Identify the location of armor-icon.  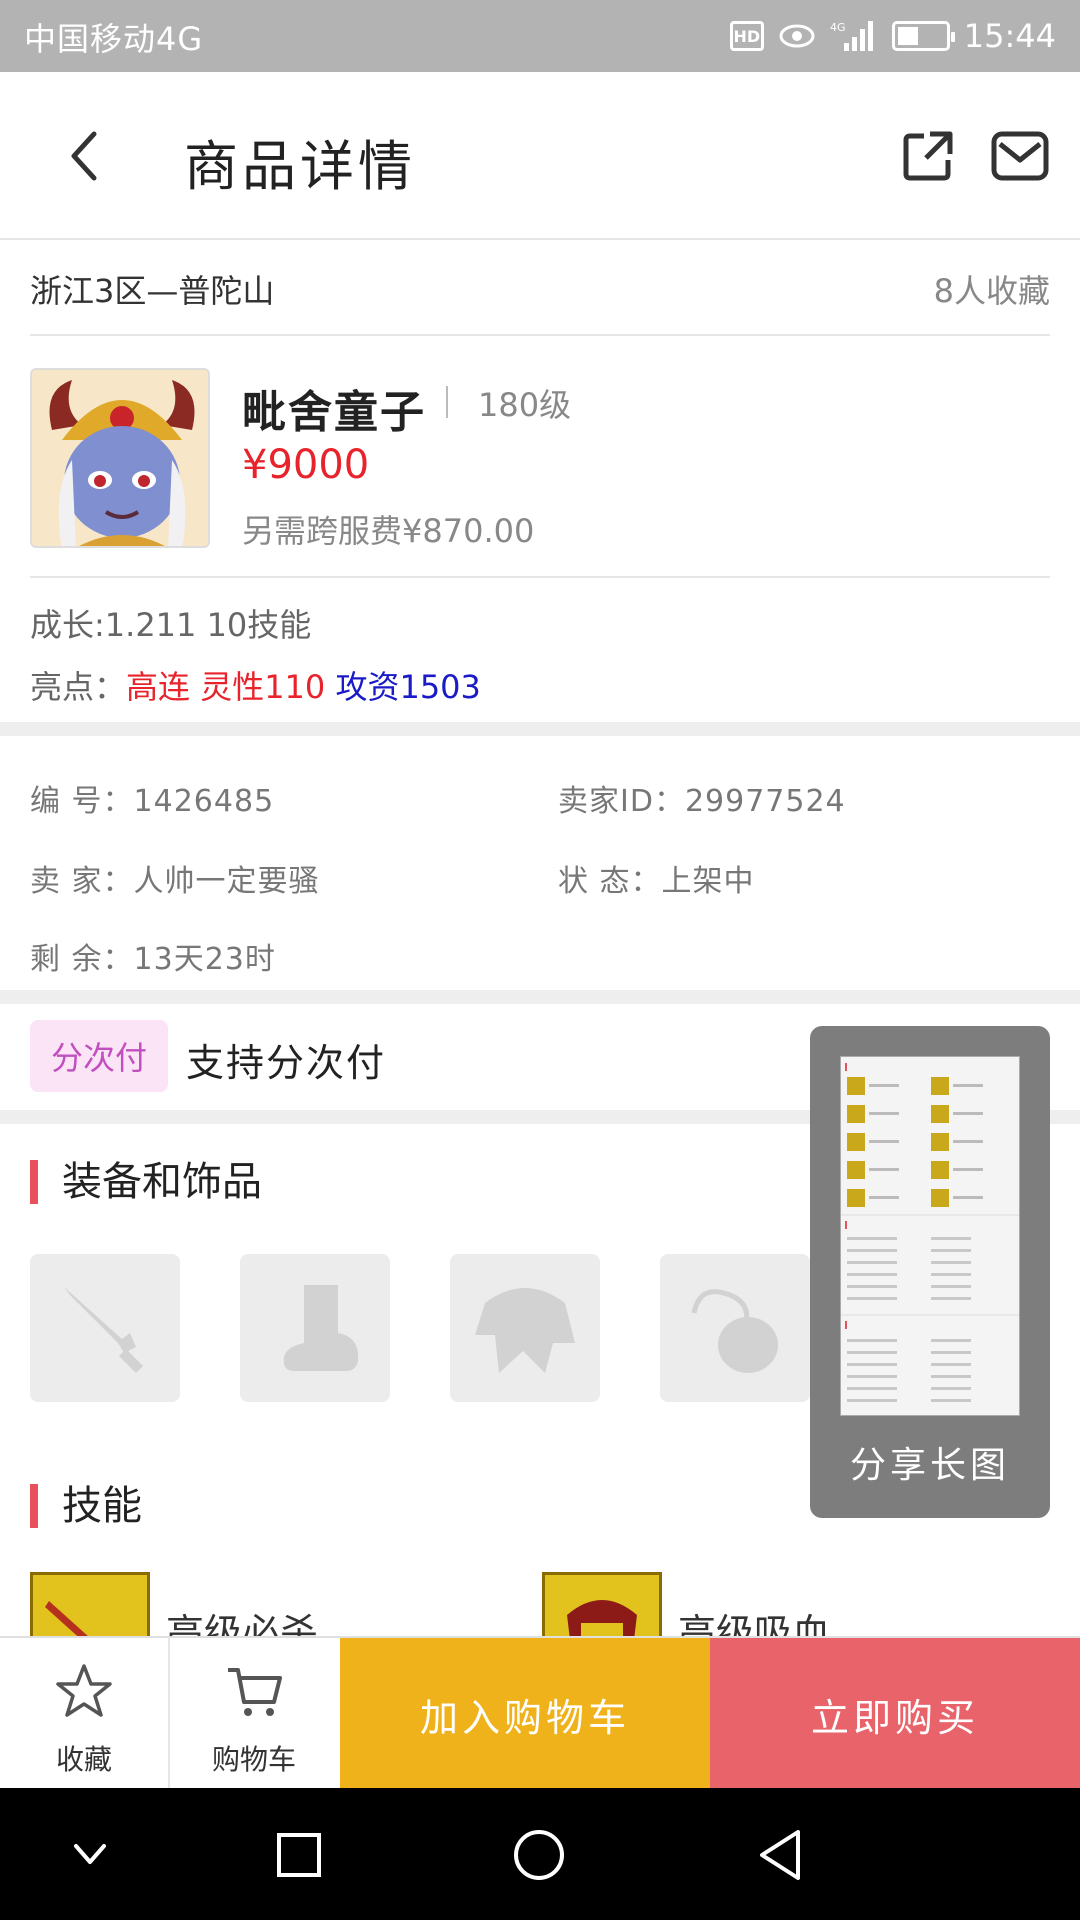
(525, 1330).